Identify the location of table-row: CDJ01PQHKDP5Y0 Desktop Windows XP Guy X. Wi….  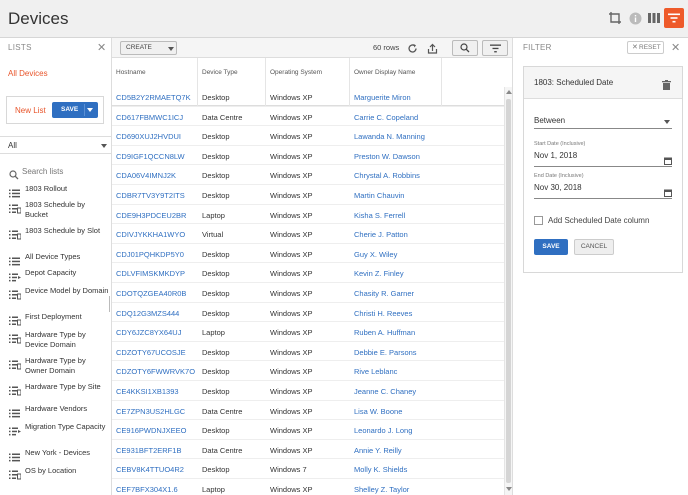
(308, 254).